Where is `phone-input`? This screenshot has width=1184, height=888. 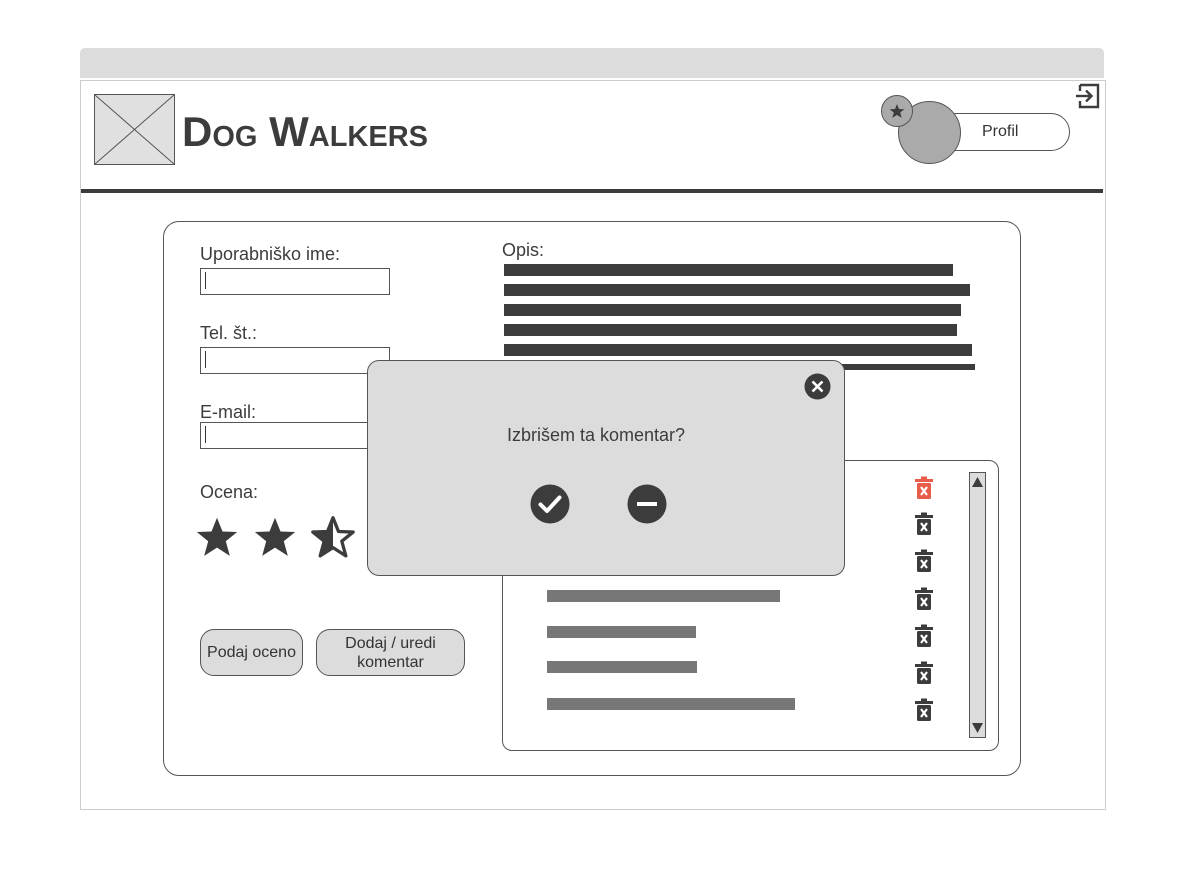
phone-input is located at coordinates (295, 360).